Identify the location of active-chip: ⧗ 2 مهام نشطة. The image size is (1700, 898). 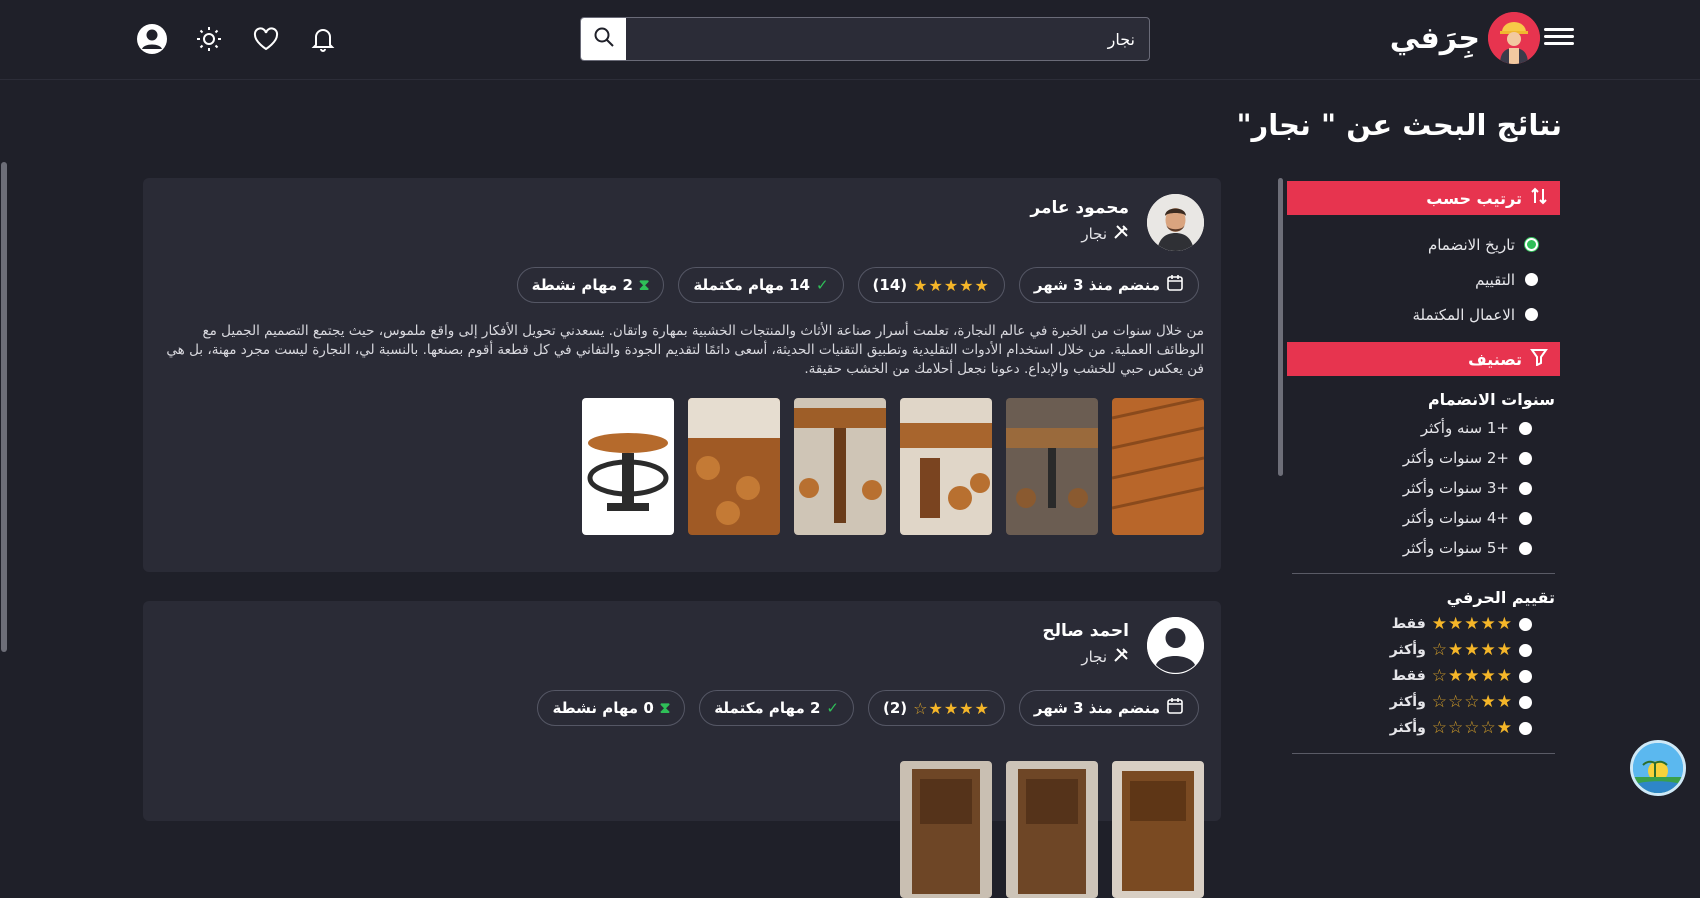
(590, 285).